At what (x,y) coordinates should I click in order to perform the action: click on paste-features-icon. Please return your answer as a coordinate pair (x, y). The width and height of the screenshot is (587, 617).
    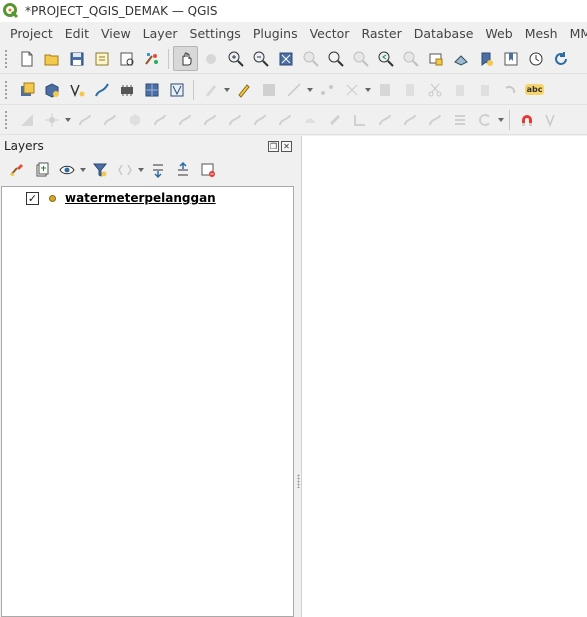
    Looking at the image, I should click on (459, 89).